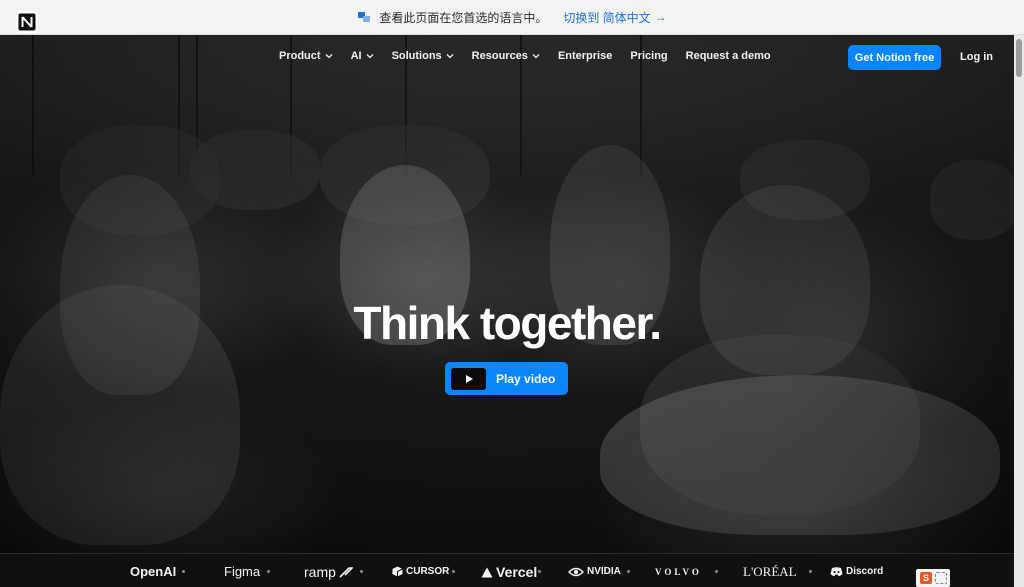 The width and height of the screenshot is (1024, 587). What do you see at coordinates (576, 571) in the screenshot?
I see `nvidia-icon` at bounding box center [576, 571].